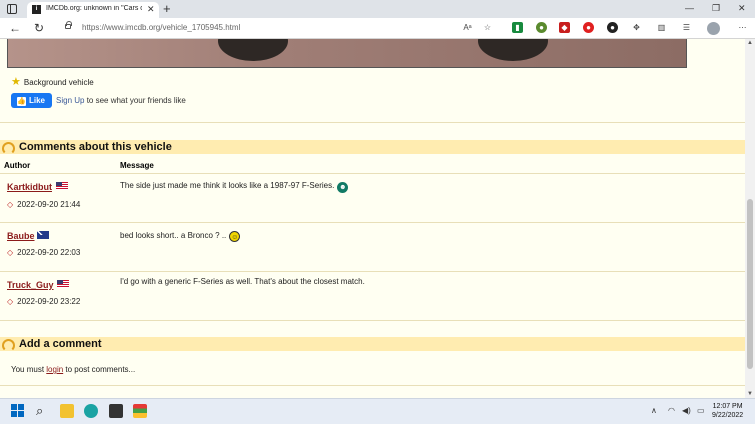 The height and width of the screenshot is (424, 755). I want to click on login-link: login, so click(54, 369).